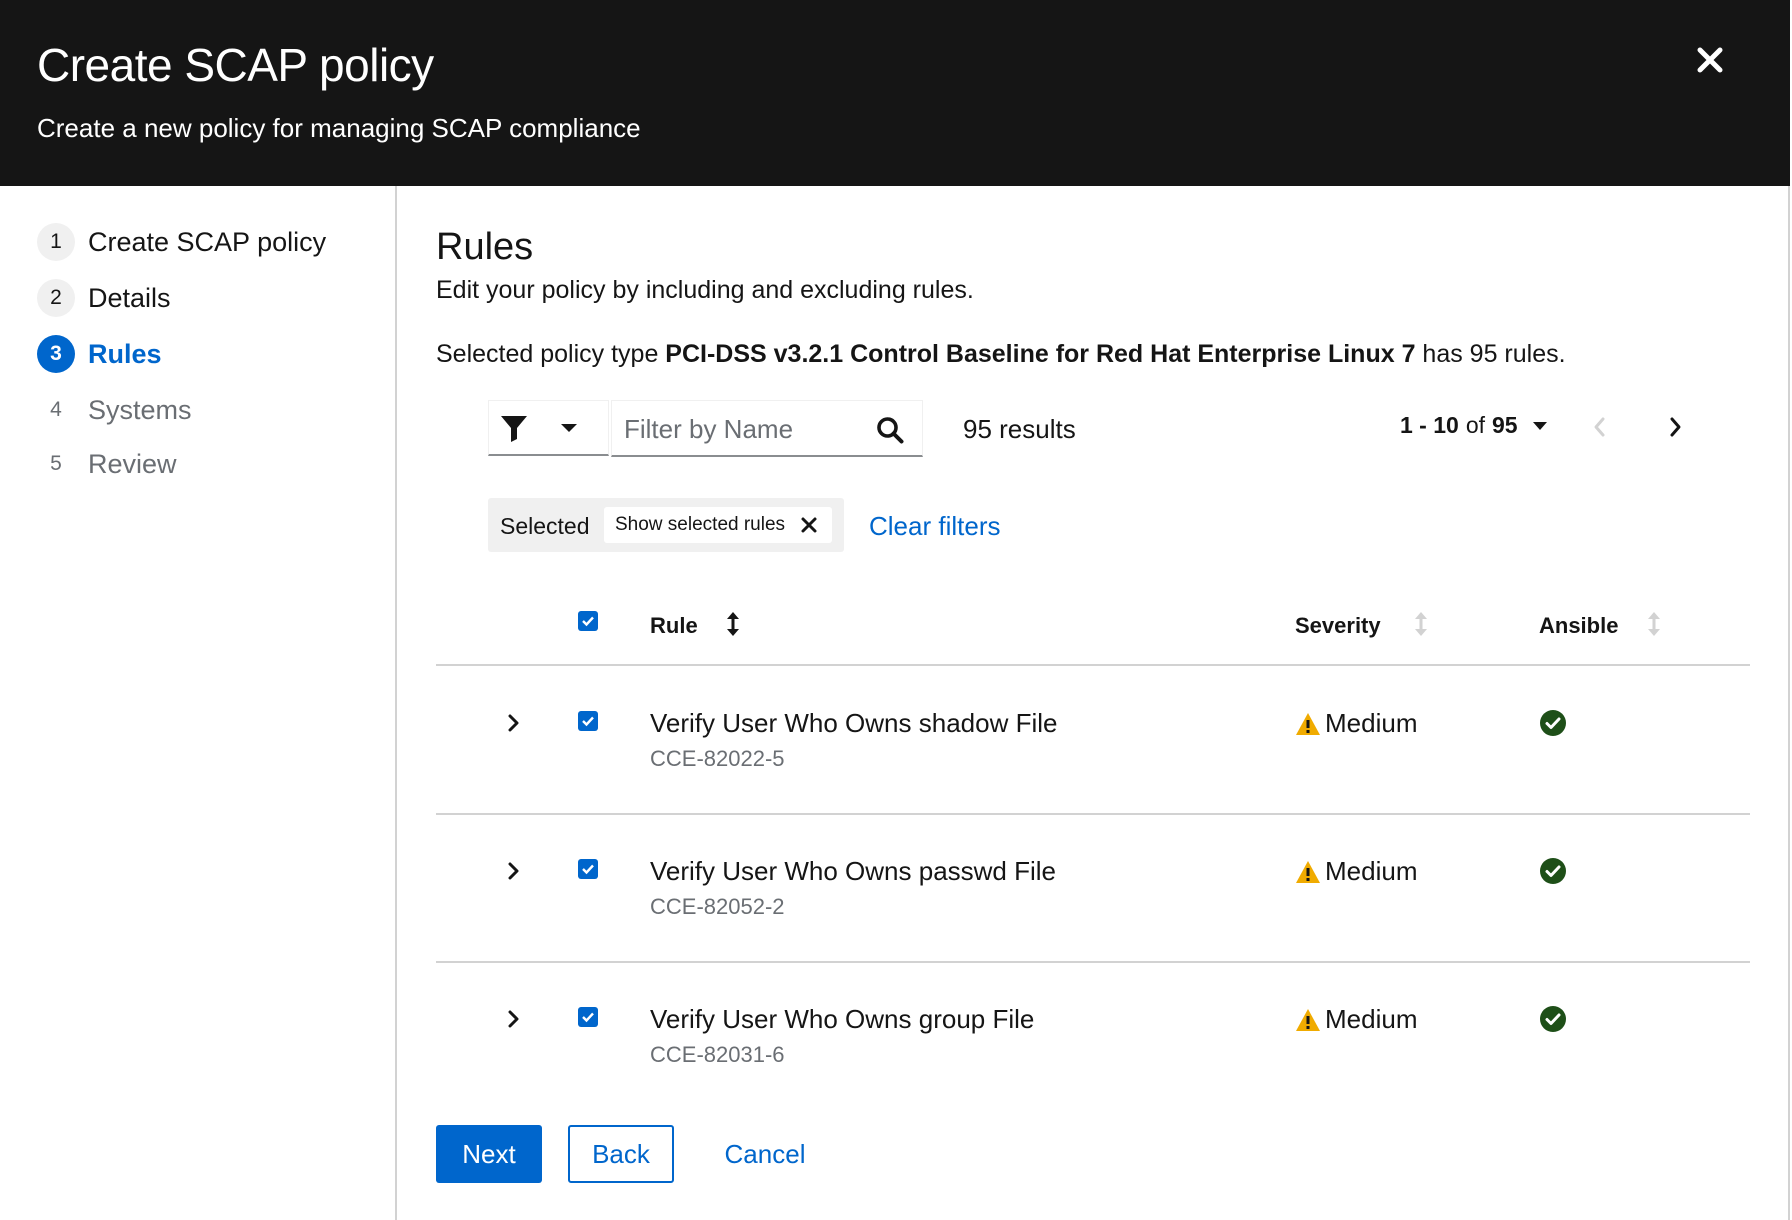  I want to click on wizard-step-review: 5 Review, so click(107, 464).